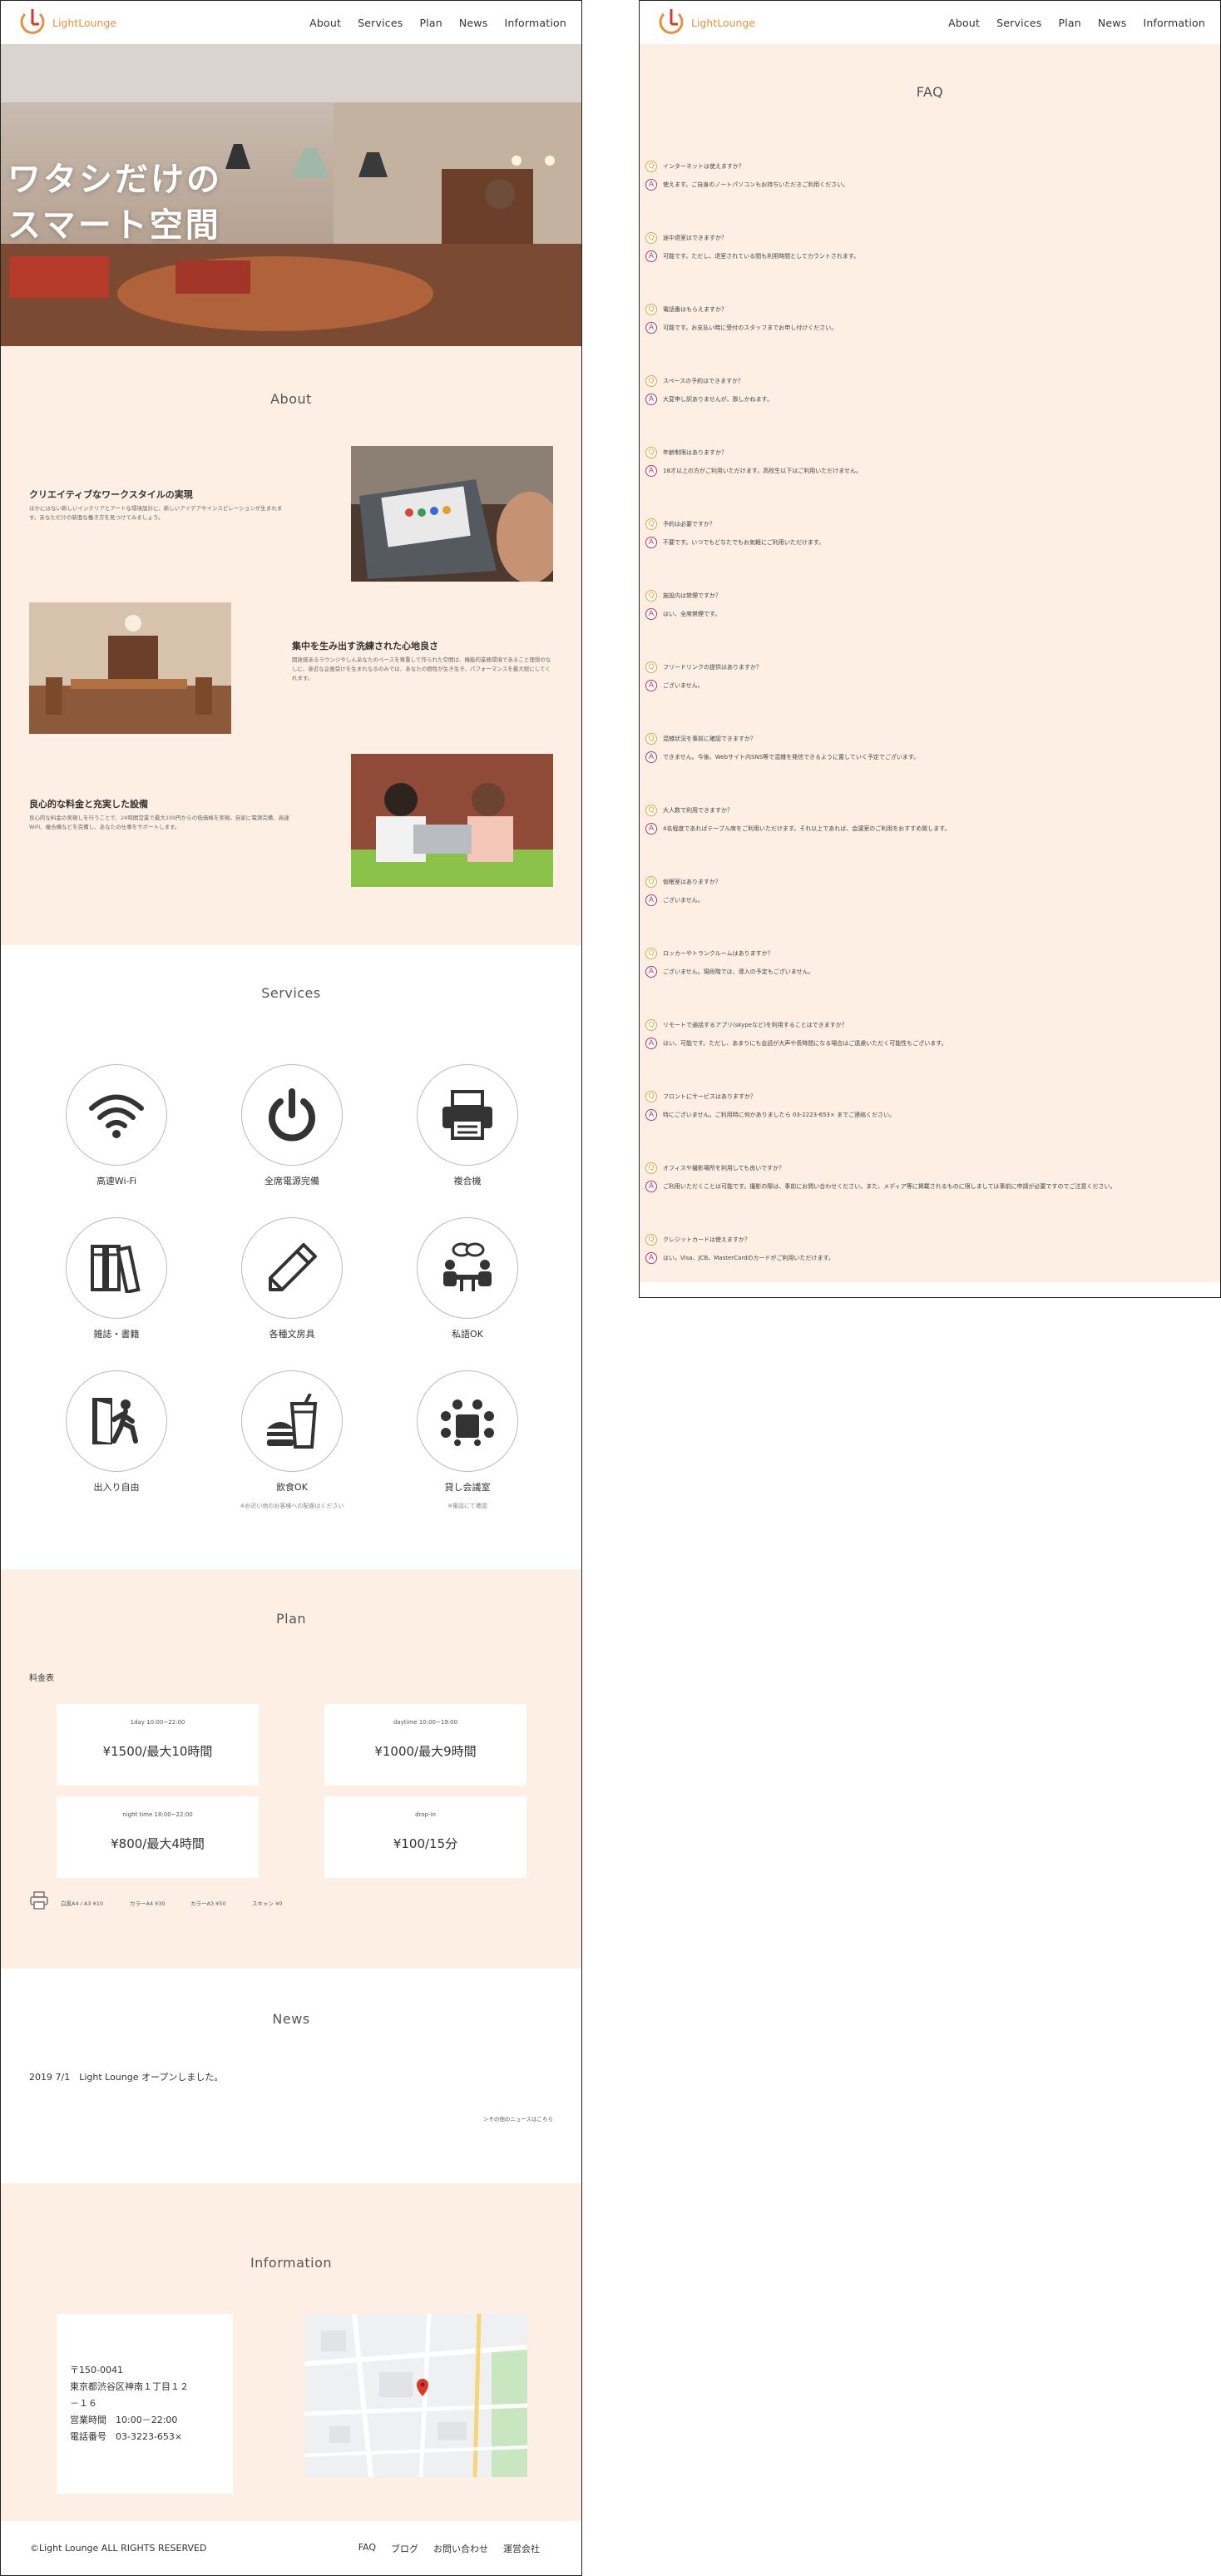 This screenshot has height=2576, width=1221. Describe the element at coordinates (425, 1844) in the screenshot. I see `plan-price: ¥100/15分` at that location.